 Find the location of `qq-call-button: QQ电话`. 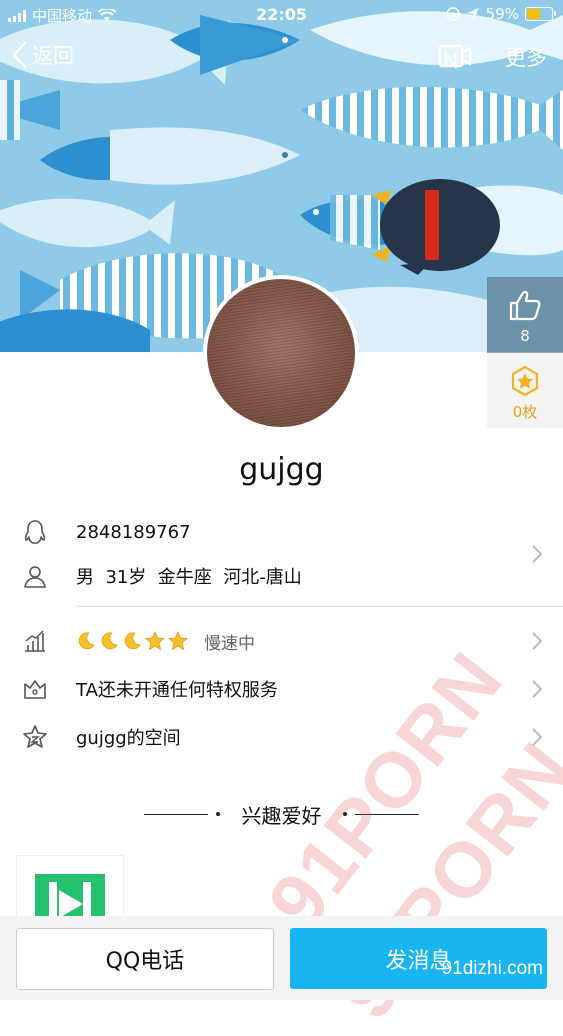

qq-call-button: QQ电话 is located at coordinates (145, 959).